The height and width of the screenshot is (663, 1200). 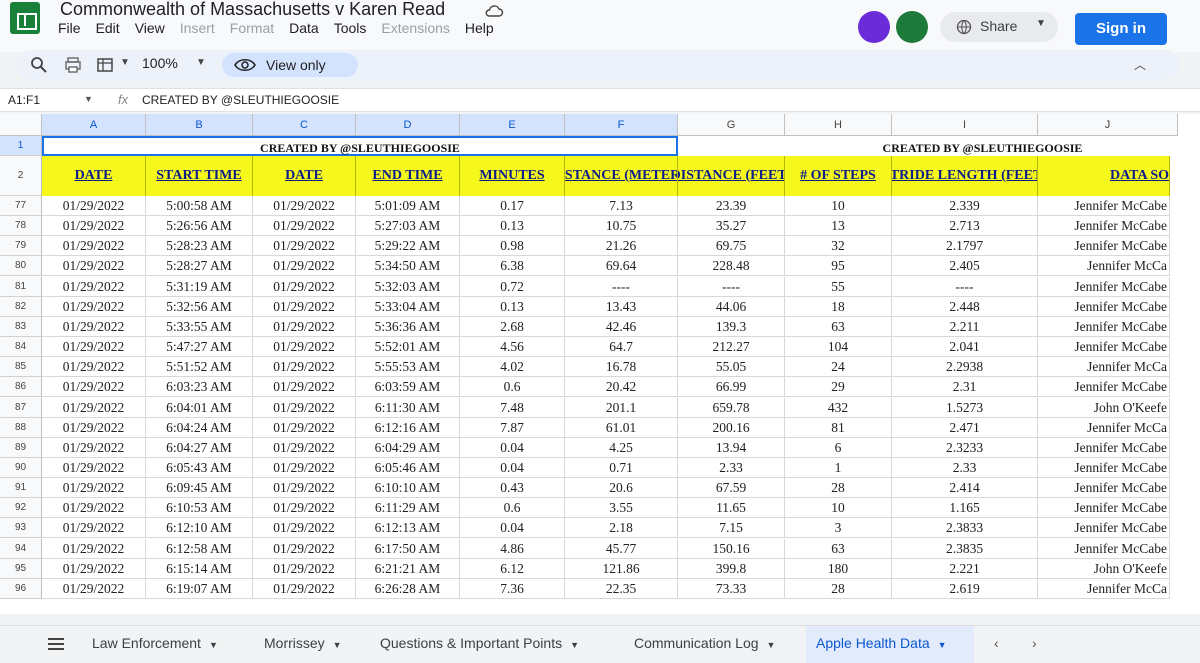 I want to click on menu-format: Format, so click(x=252, y=28).